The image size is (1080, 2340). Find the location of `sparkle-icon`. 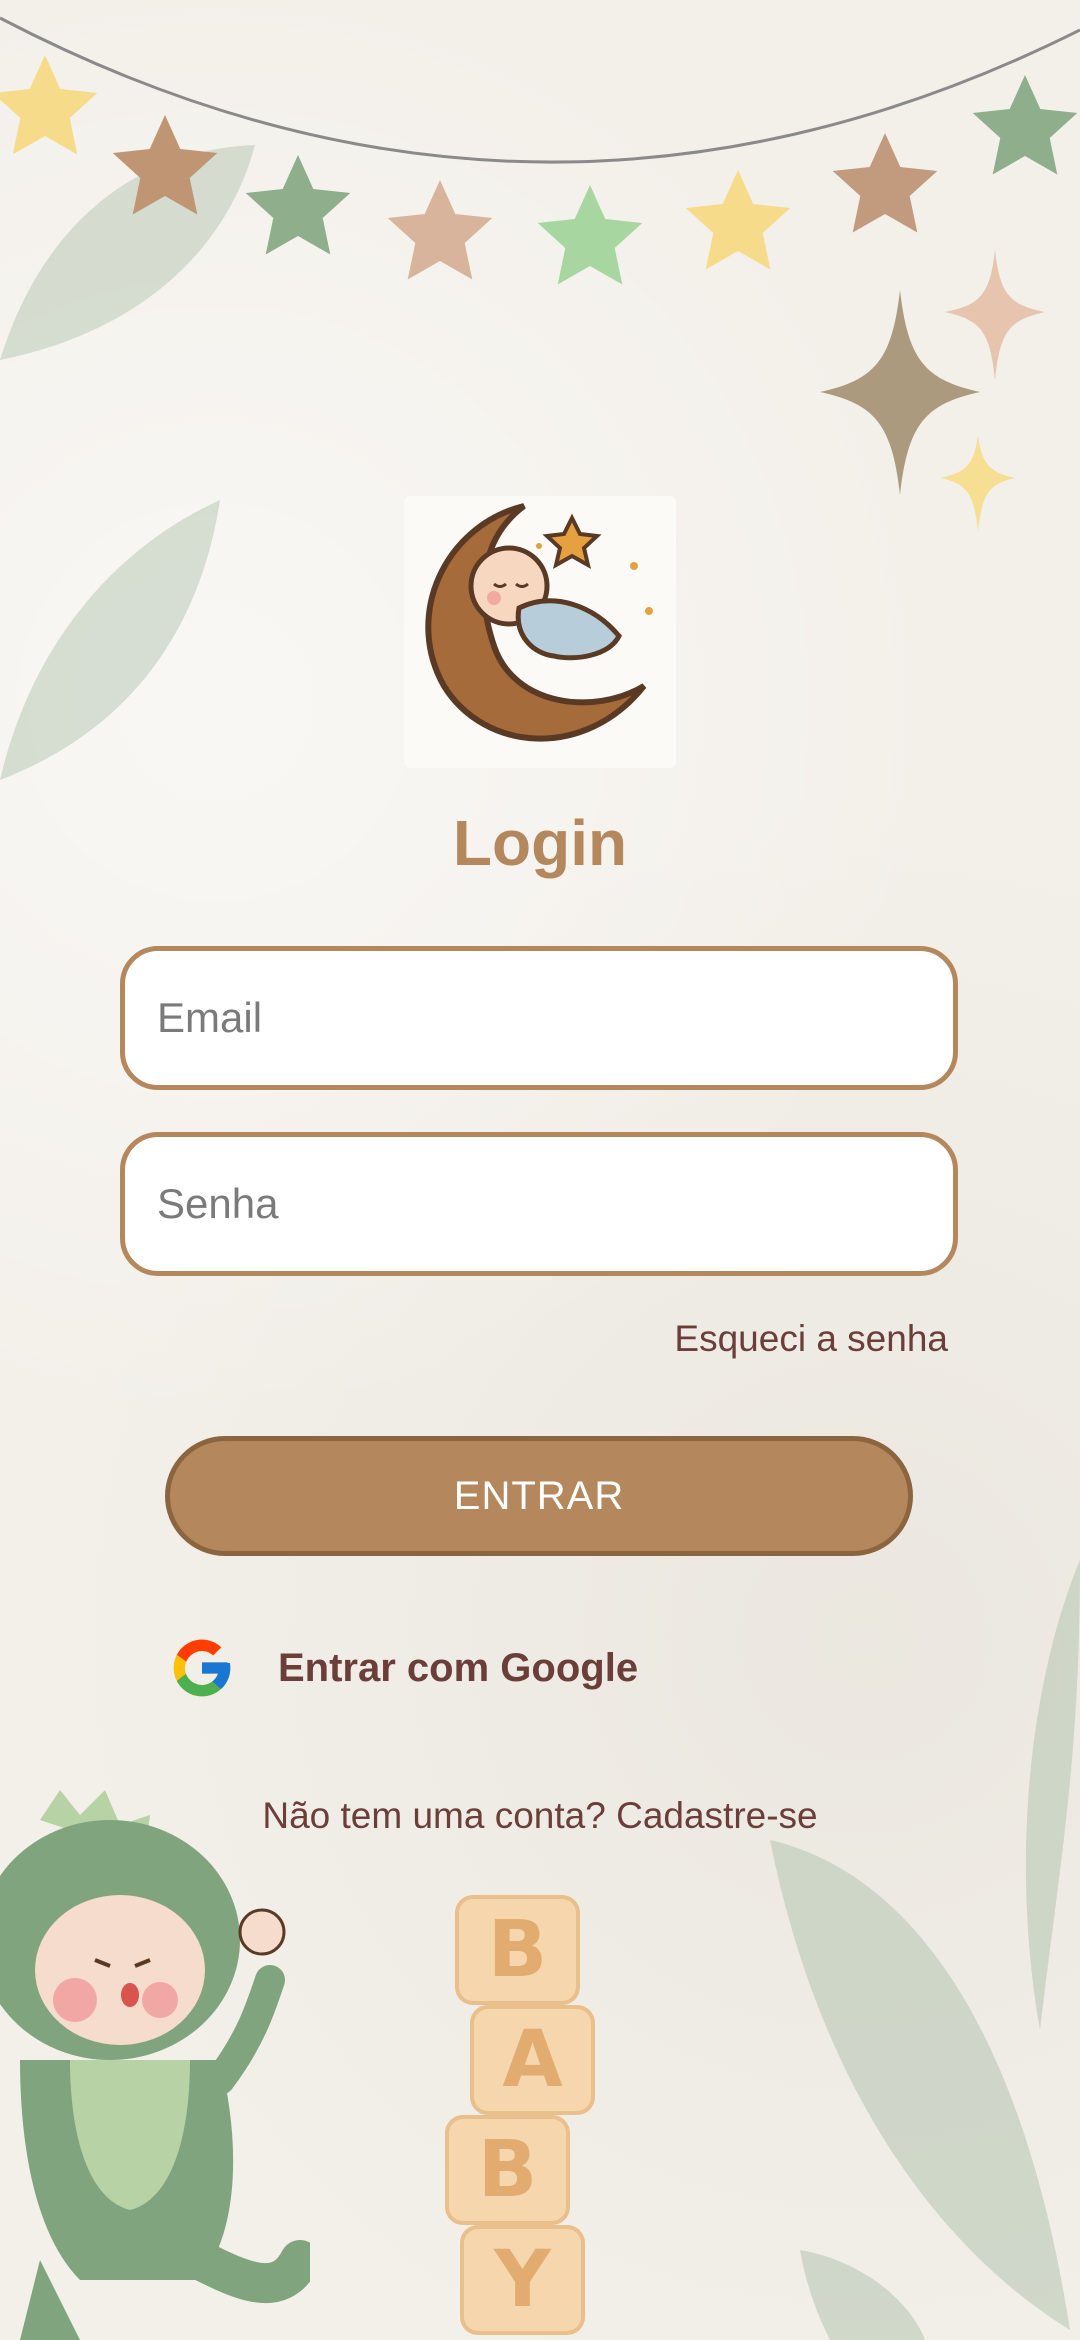

sparkle-icon is located at coordinates (932, 391).